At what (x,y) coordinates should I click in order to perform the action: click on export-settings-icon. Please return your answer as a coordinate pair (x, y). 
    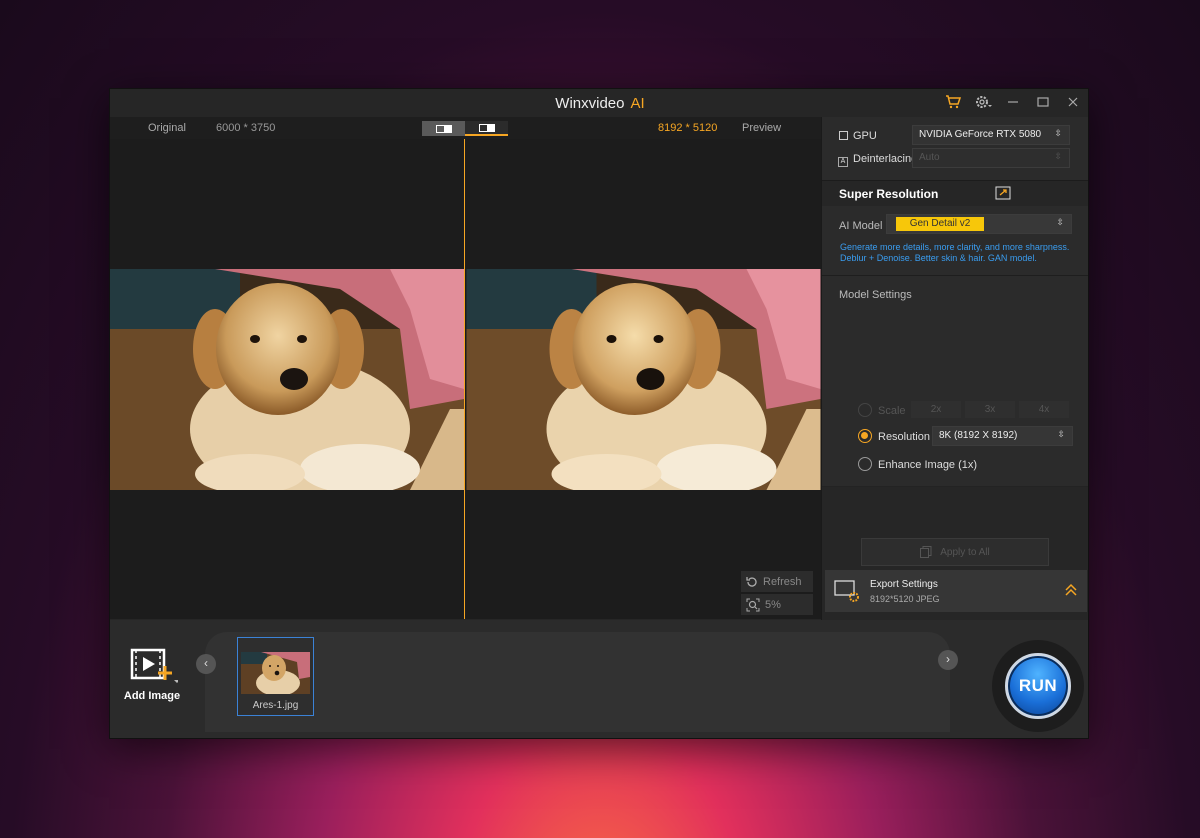
    Looking at the image, I should click on (846, 591).